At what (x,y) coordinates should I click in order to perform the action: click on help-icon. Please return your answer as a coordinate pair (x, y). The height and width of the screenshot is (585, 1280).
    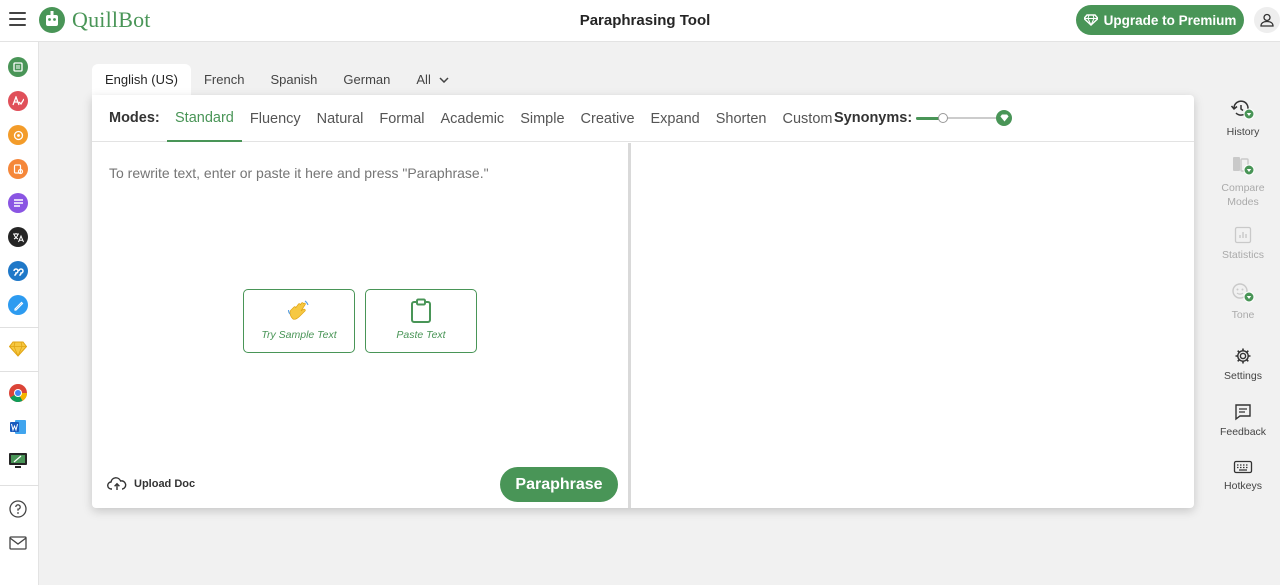
    Looking at the image, I should click on (18, 509).